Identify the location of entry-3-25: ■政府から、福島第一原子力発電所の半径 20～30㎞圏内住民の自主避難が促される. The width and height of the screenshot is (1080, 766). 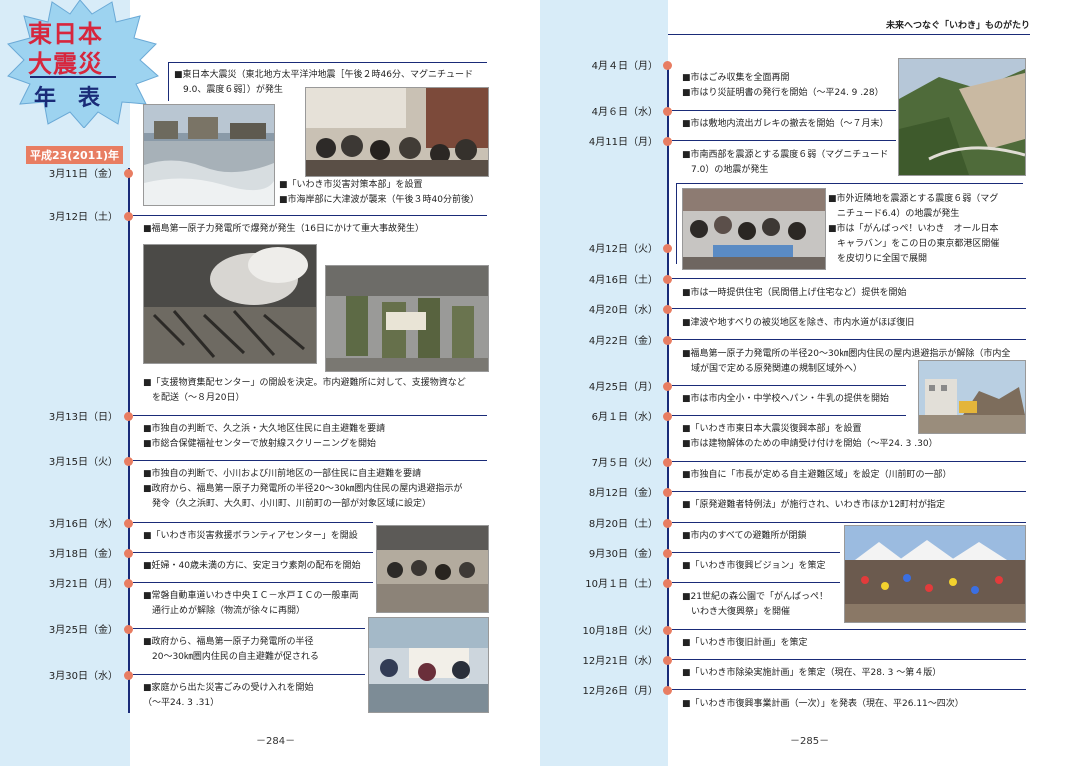
(256, 650).